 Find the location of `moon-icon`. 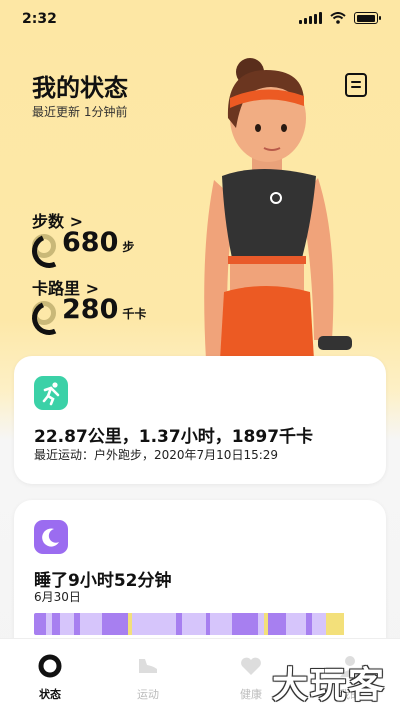

moon-icon is located at coordinates (51, 537).